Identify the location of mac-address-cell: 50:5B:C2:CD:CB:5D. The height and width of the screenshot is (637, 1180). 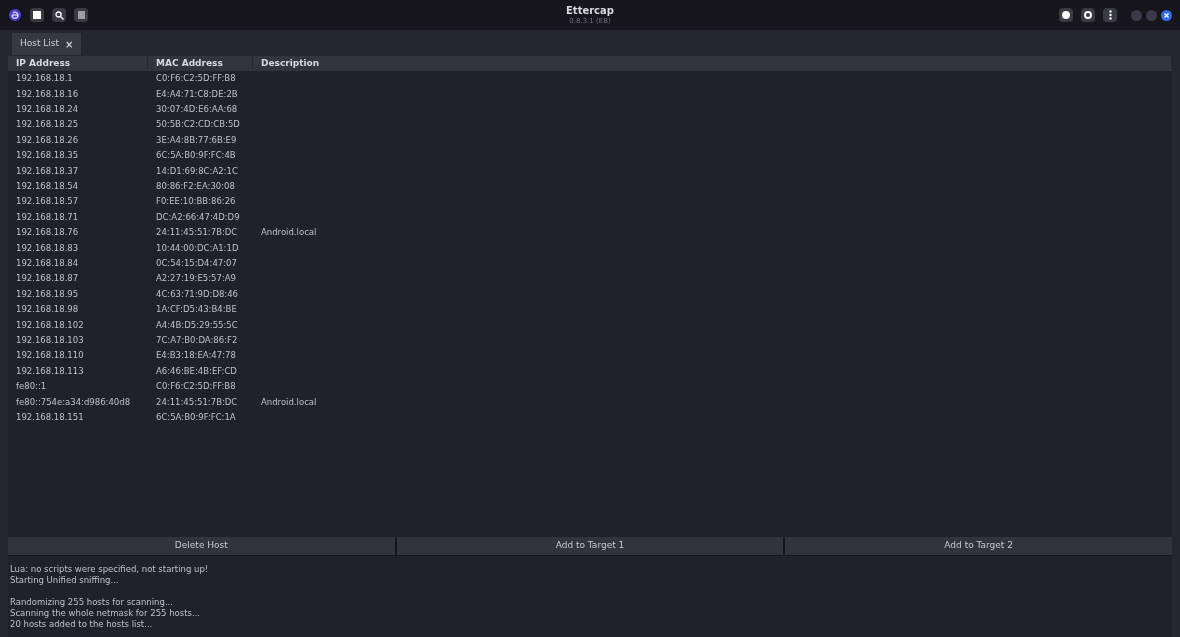
(198, 124).